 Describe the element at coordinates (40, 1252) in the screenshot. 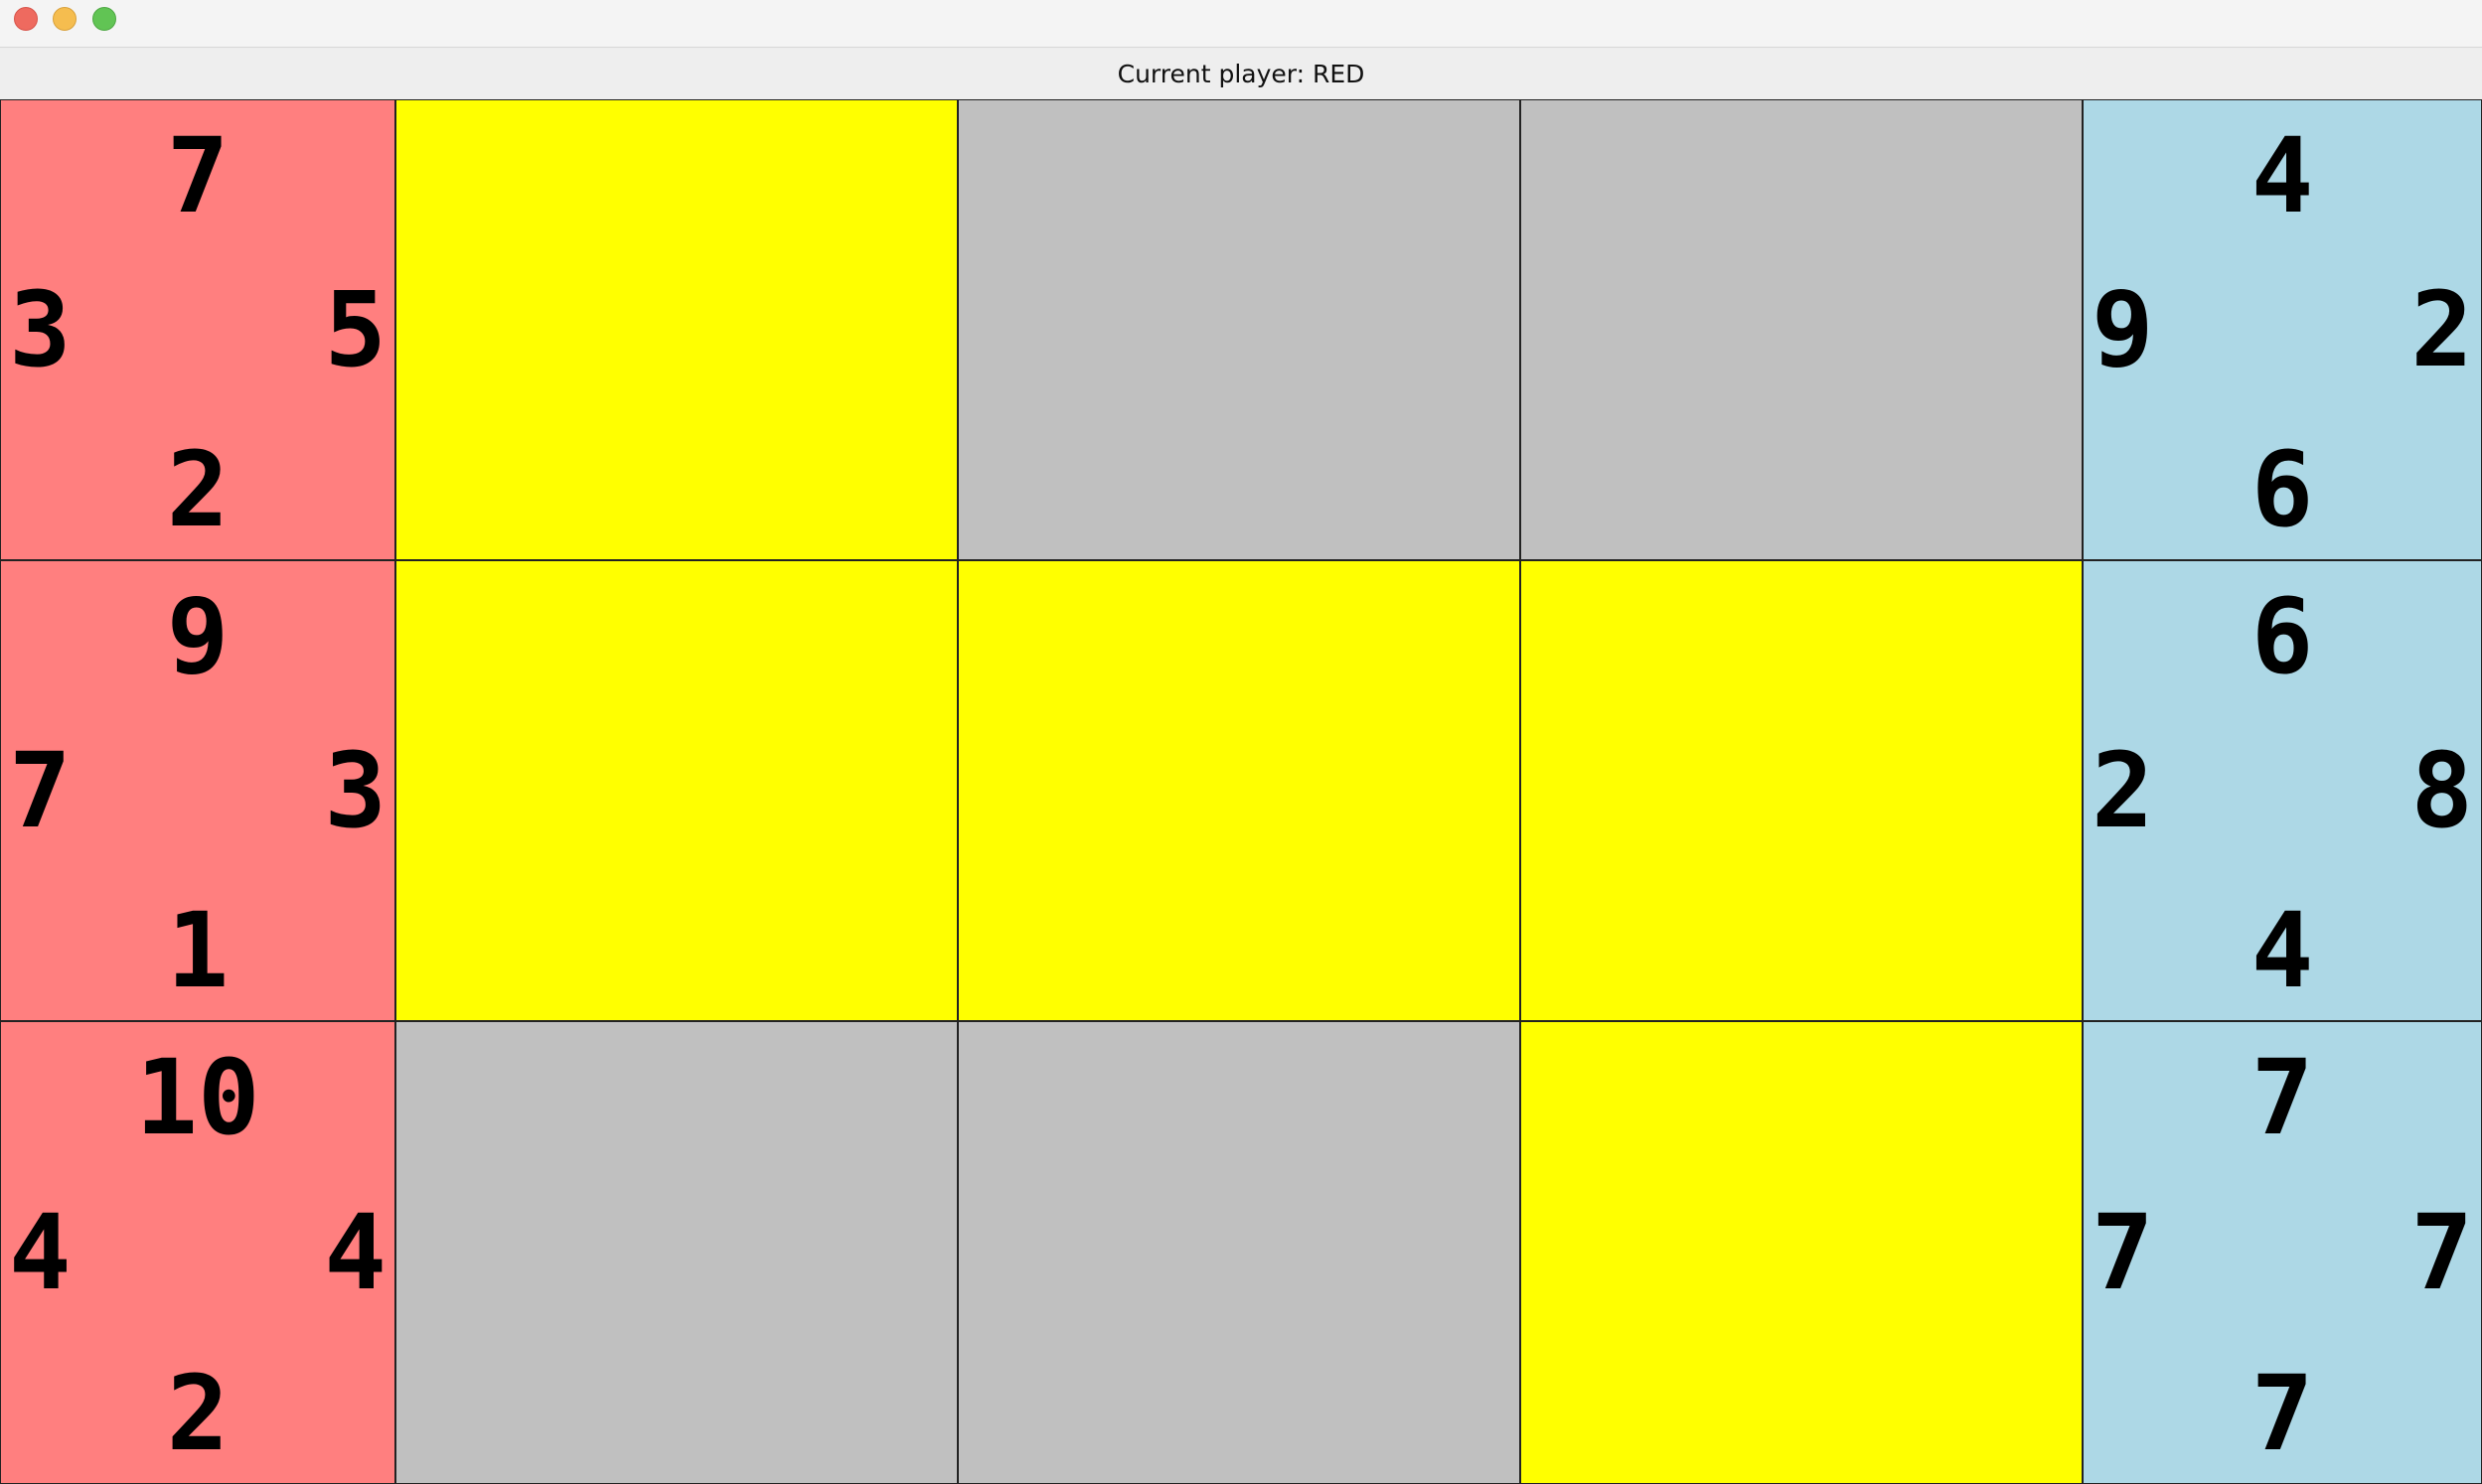

I see `card-value-left: 4` at that location.